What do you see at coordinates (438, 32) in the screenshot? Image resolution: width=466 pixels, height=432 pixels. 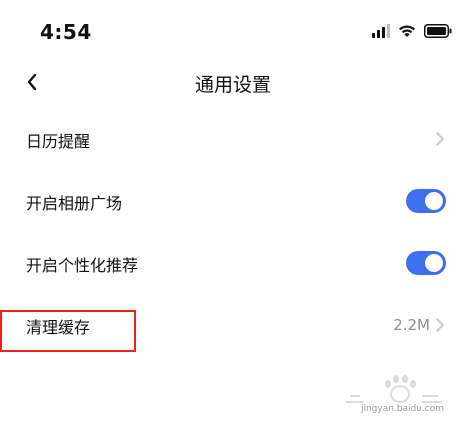 I see `battery-icon` at bounding box center [438, 32].